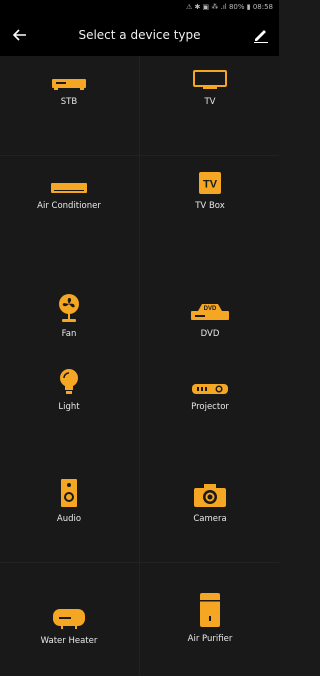  Describe the element at coordinates (229, 7) in the screenshot. I see `status-text: ⚠ ✱ ▣ ⁂ .ıl 80% ▮ 08:58` at that location.